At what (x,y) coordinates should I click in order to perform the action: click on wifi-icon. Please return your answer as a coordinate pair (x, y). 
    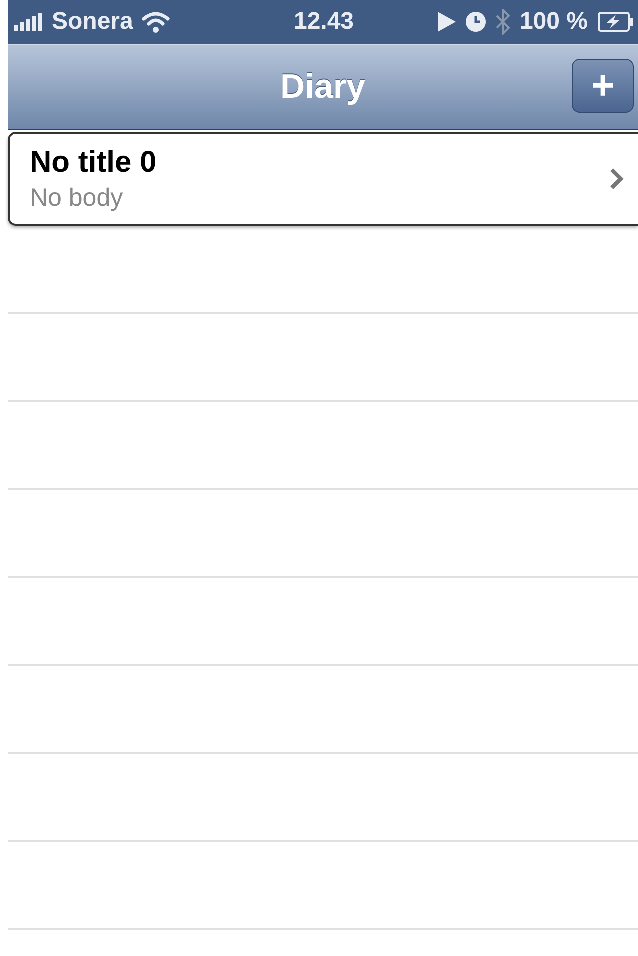
    Looking at the image, I should click on (156, 22).